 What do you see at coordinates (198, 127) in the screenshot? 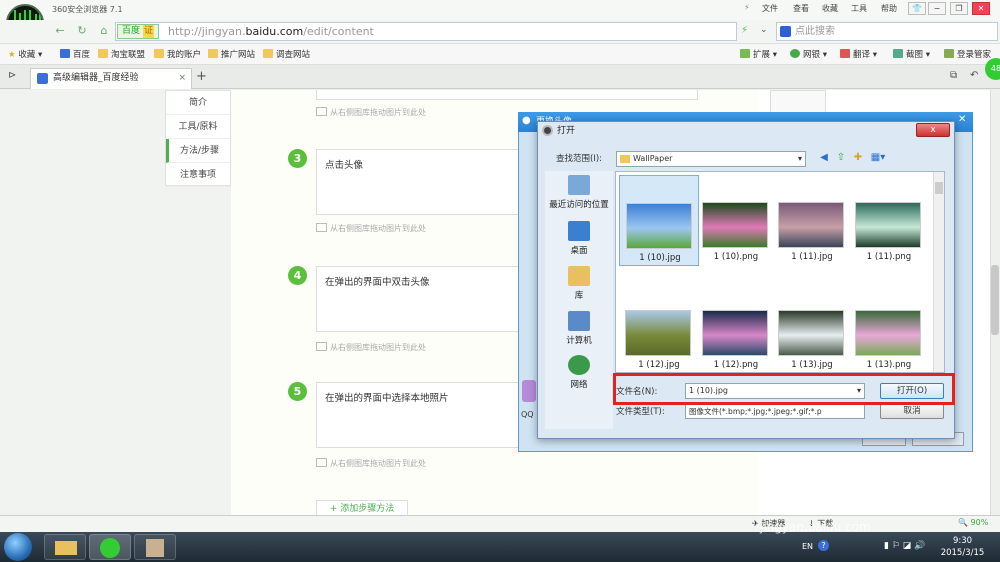
I see `nav-tools: 工具/原料` at bounding box center [198, 127].